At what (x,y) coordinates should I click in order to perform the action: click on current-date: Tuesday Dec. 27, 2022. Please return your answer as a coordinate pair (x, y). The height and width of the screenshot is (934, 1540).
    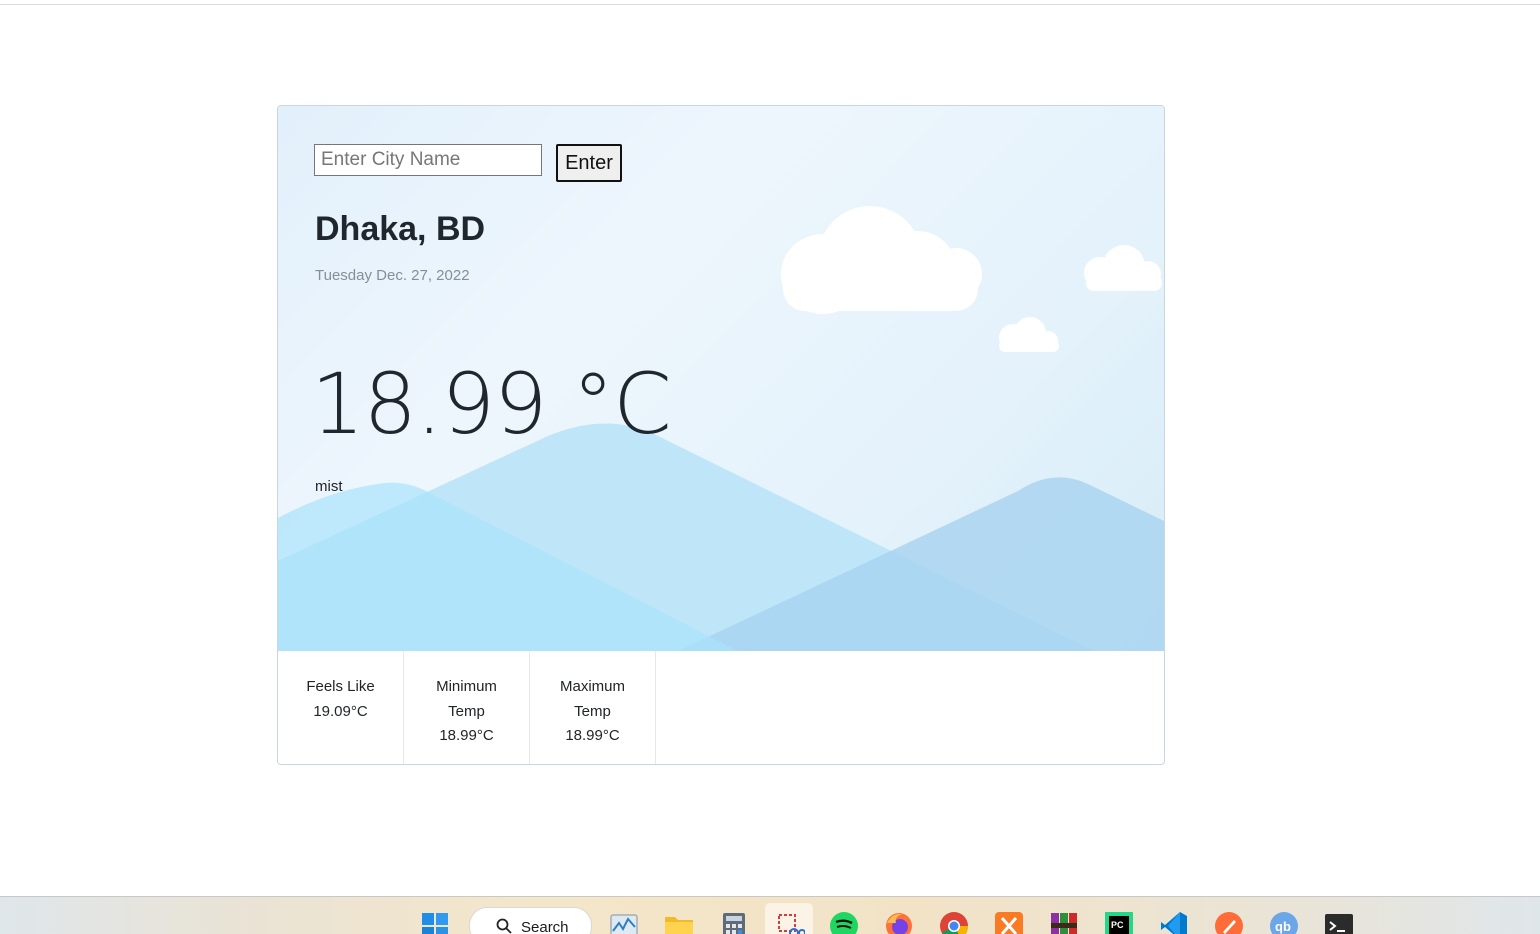
    Looking at the image, I should click on (392, 275).